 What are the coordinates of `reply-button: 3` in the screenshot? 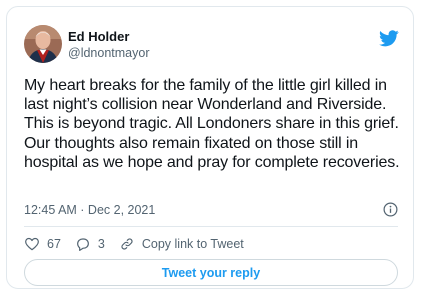 It's located at (90, 244).